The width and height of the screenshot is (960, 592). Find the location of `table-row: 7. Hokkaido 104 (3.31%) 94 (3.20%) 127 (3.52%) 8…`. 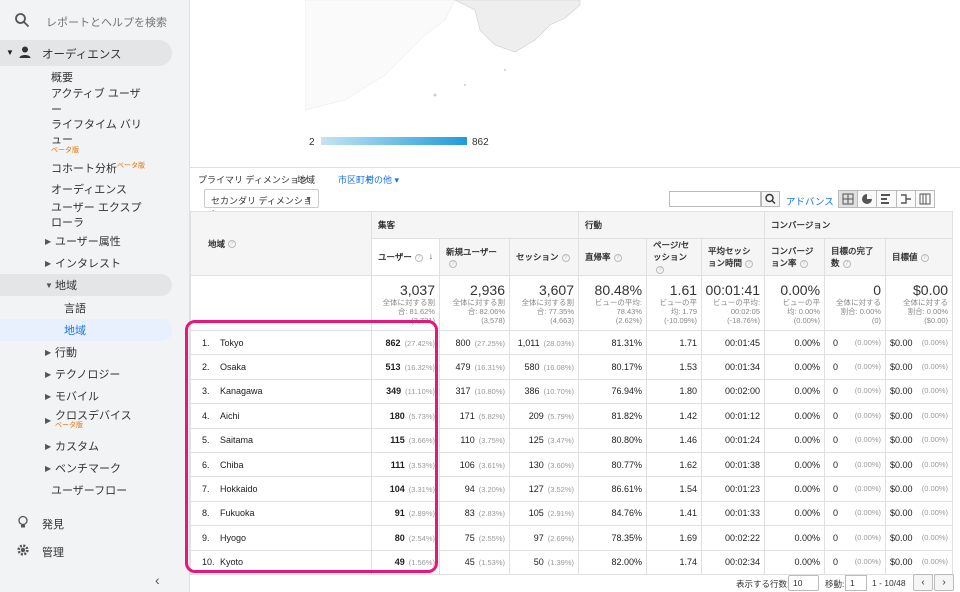

table-row: 7. Hokkaido 104 (3.31%) 94 (3.20%) 127 (3.52%) 8… is located at coordinates (572, 489).